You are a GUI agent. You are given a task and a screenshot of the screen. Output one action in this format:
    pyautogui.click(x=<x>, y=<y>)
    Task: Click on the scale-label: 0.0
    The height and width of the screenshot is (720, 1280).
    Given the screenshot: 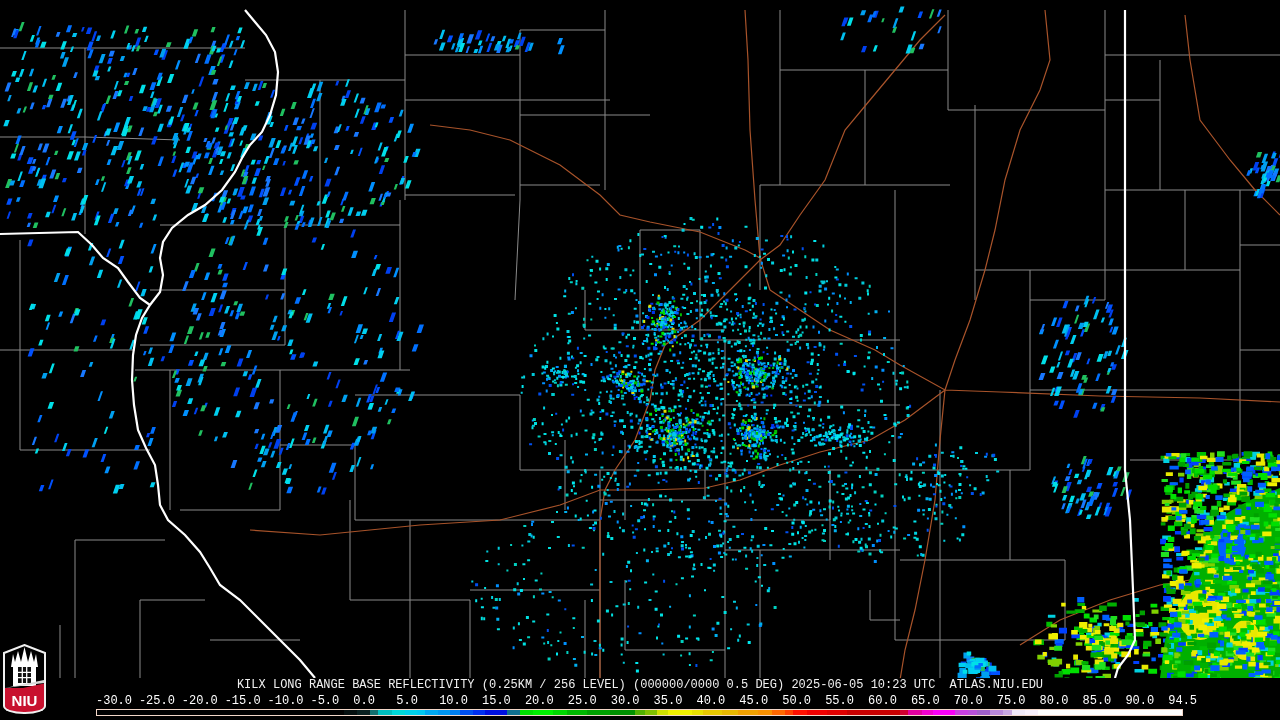 What is the action you would take?
    pyautogui.click(x=364, y=701)
    